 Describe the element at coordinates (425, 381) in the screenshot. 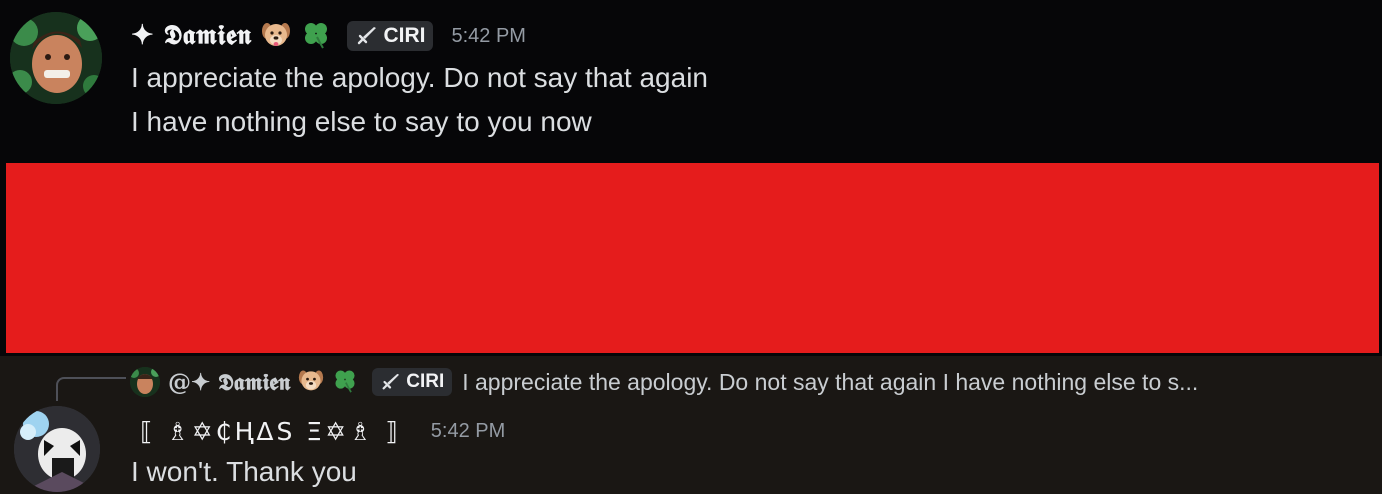

I see `reply-server-tag-label: CIRI` at that location.